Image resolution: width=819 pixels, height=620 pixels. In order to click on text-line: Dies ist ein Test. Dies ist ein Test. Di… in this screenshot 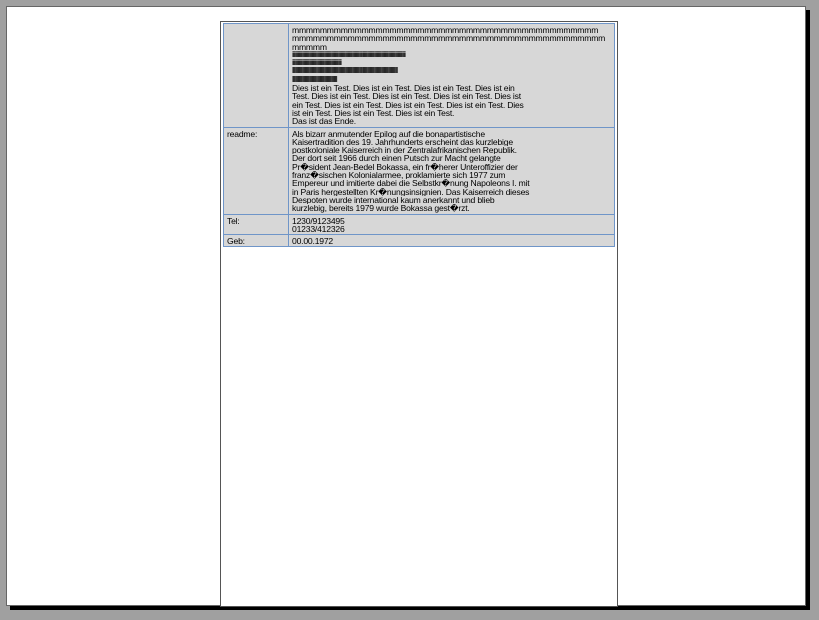, I will do `click(403, 88)`.